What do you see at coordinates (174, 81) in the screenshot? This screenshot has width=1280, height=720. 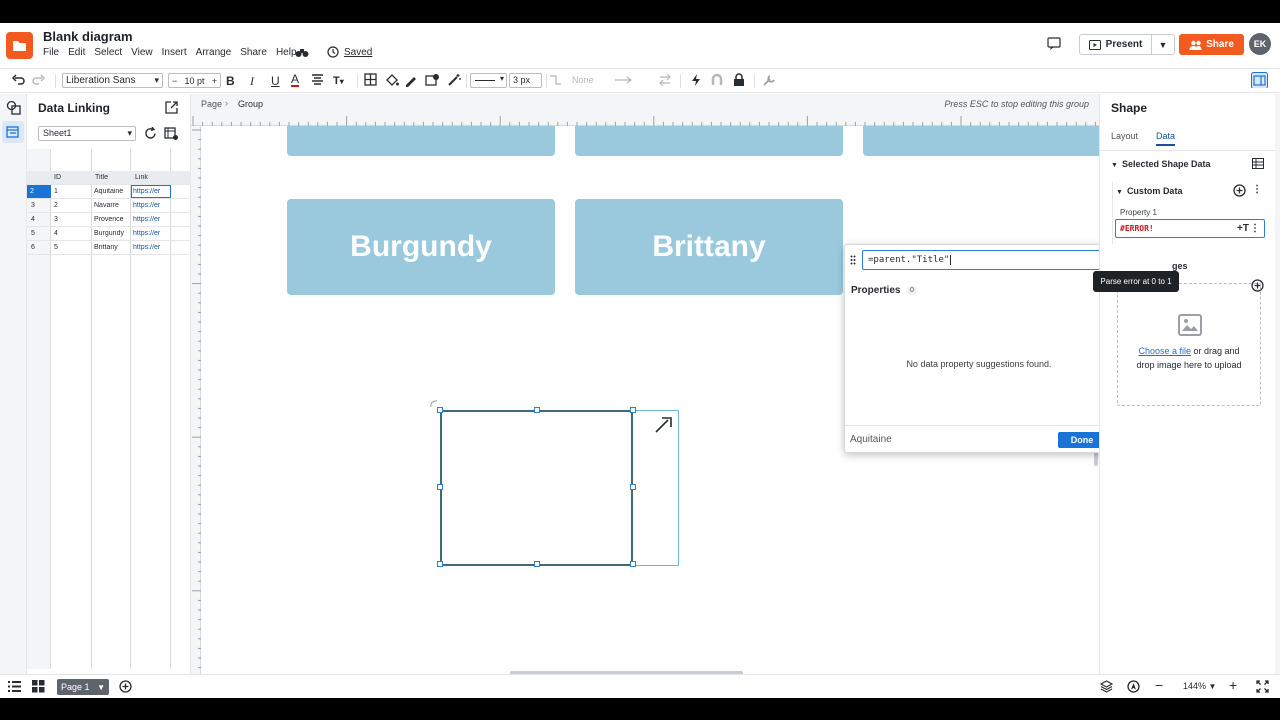 I see `decrease-icon: −` at bounding box center [174, 81].